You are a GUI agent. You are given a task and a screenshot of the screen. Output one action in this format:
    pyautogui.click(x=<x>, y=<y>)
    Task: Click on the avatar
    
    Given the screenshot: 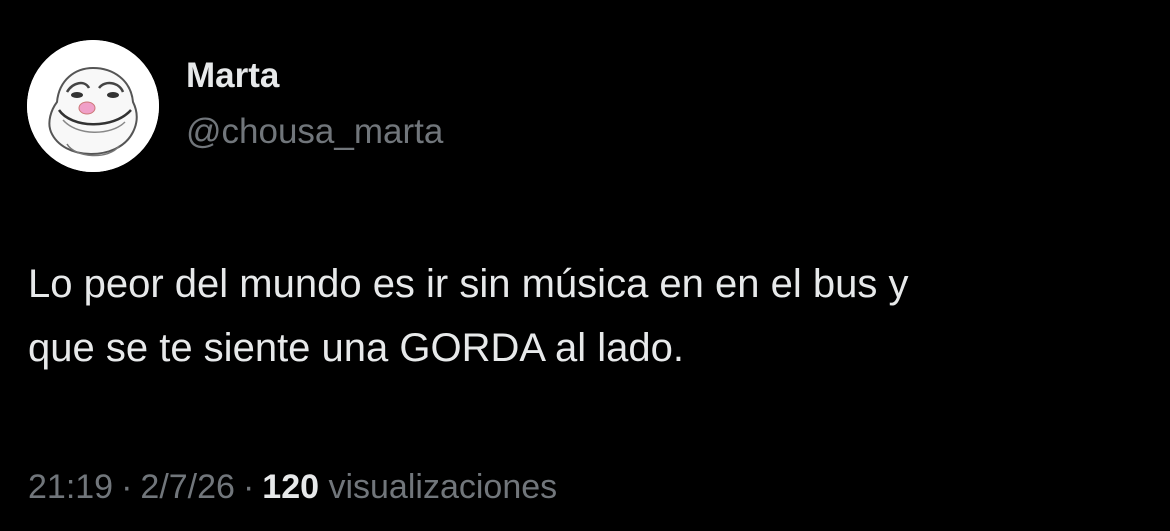 What is the action you would take?
    pyautogui.click(x=93, y=106)
    